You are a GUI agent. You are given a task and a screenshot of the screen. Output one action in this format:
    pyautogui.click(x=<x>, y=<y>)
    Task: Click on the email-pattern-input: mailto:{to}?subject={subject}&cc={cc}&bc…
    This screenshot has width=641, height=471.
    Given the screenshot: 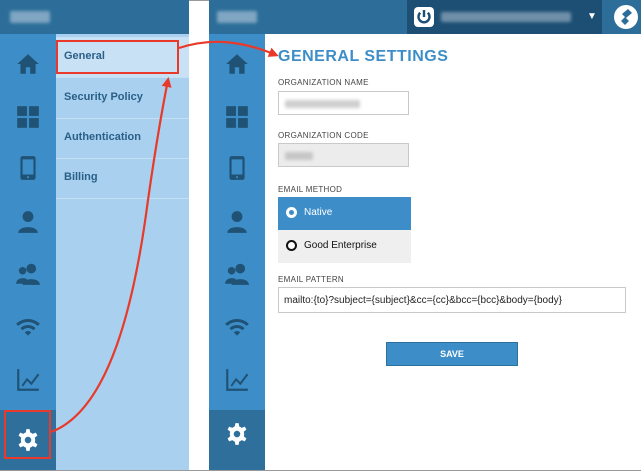 What is the action you would take?
    pyautogui.click(x=452, y=300)
    